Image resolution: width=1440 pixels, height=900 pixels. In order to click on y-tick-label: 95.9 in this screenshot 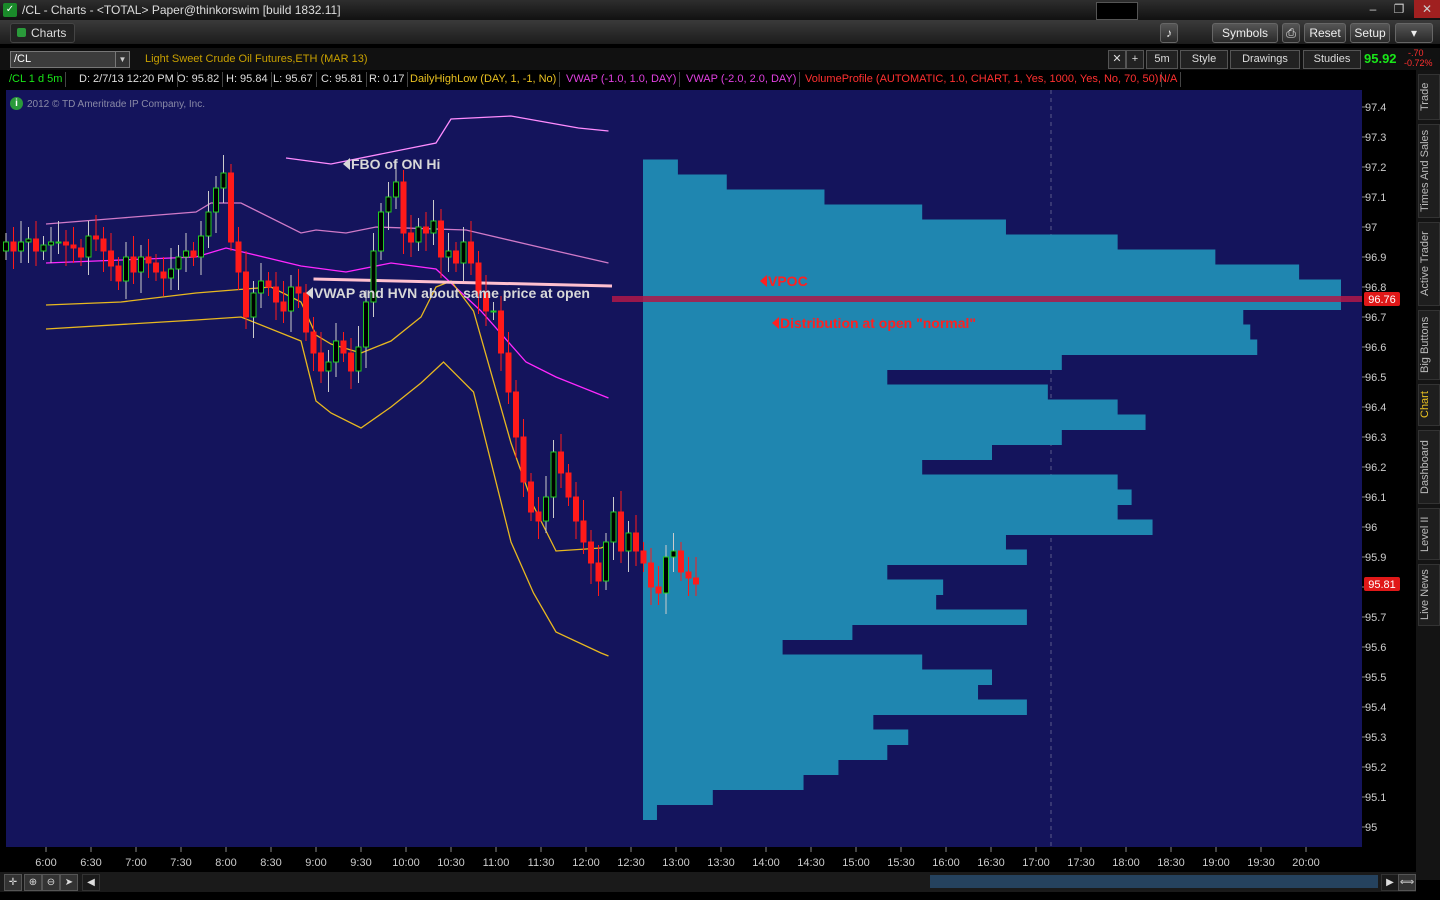, I will do `click(1375, 558)`.